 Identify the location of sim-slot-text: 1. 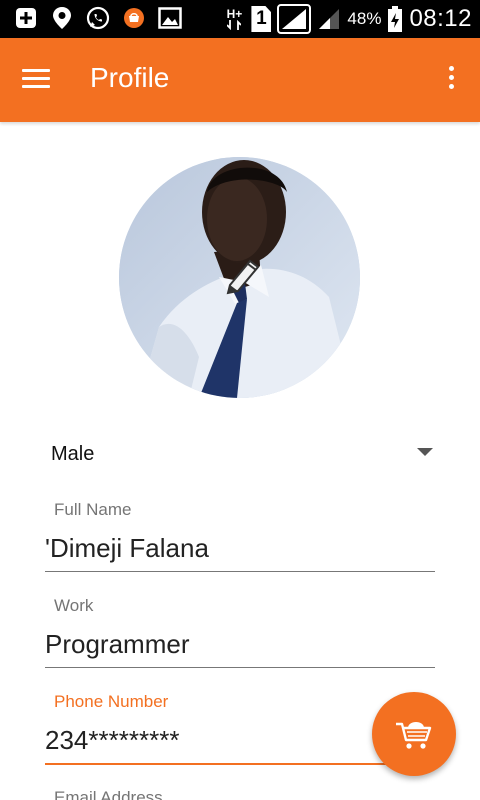
(261, 18).